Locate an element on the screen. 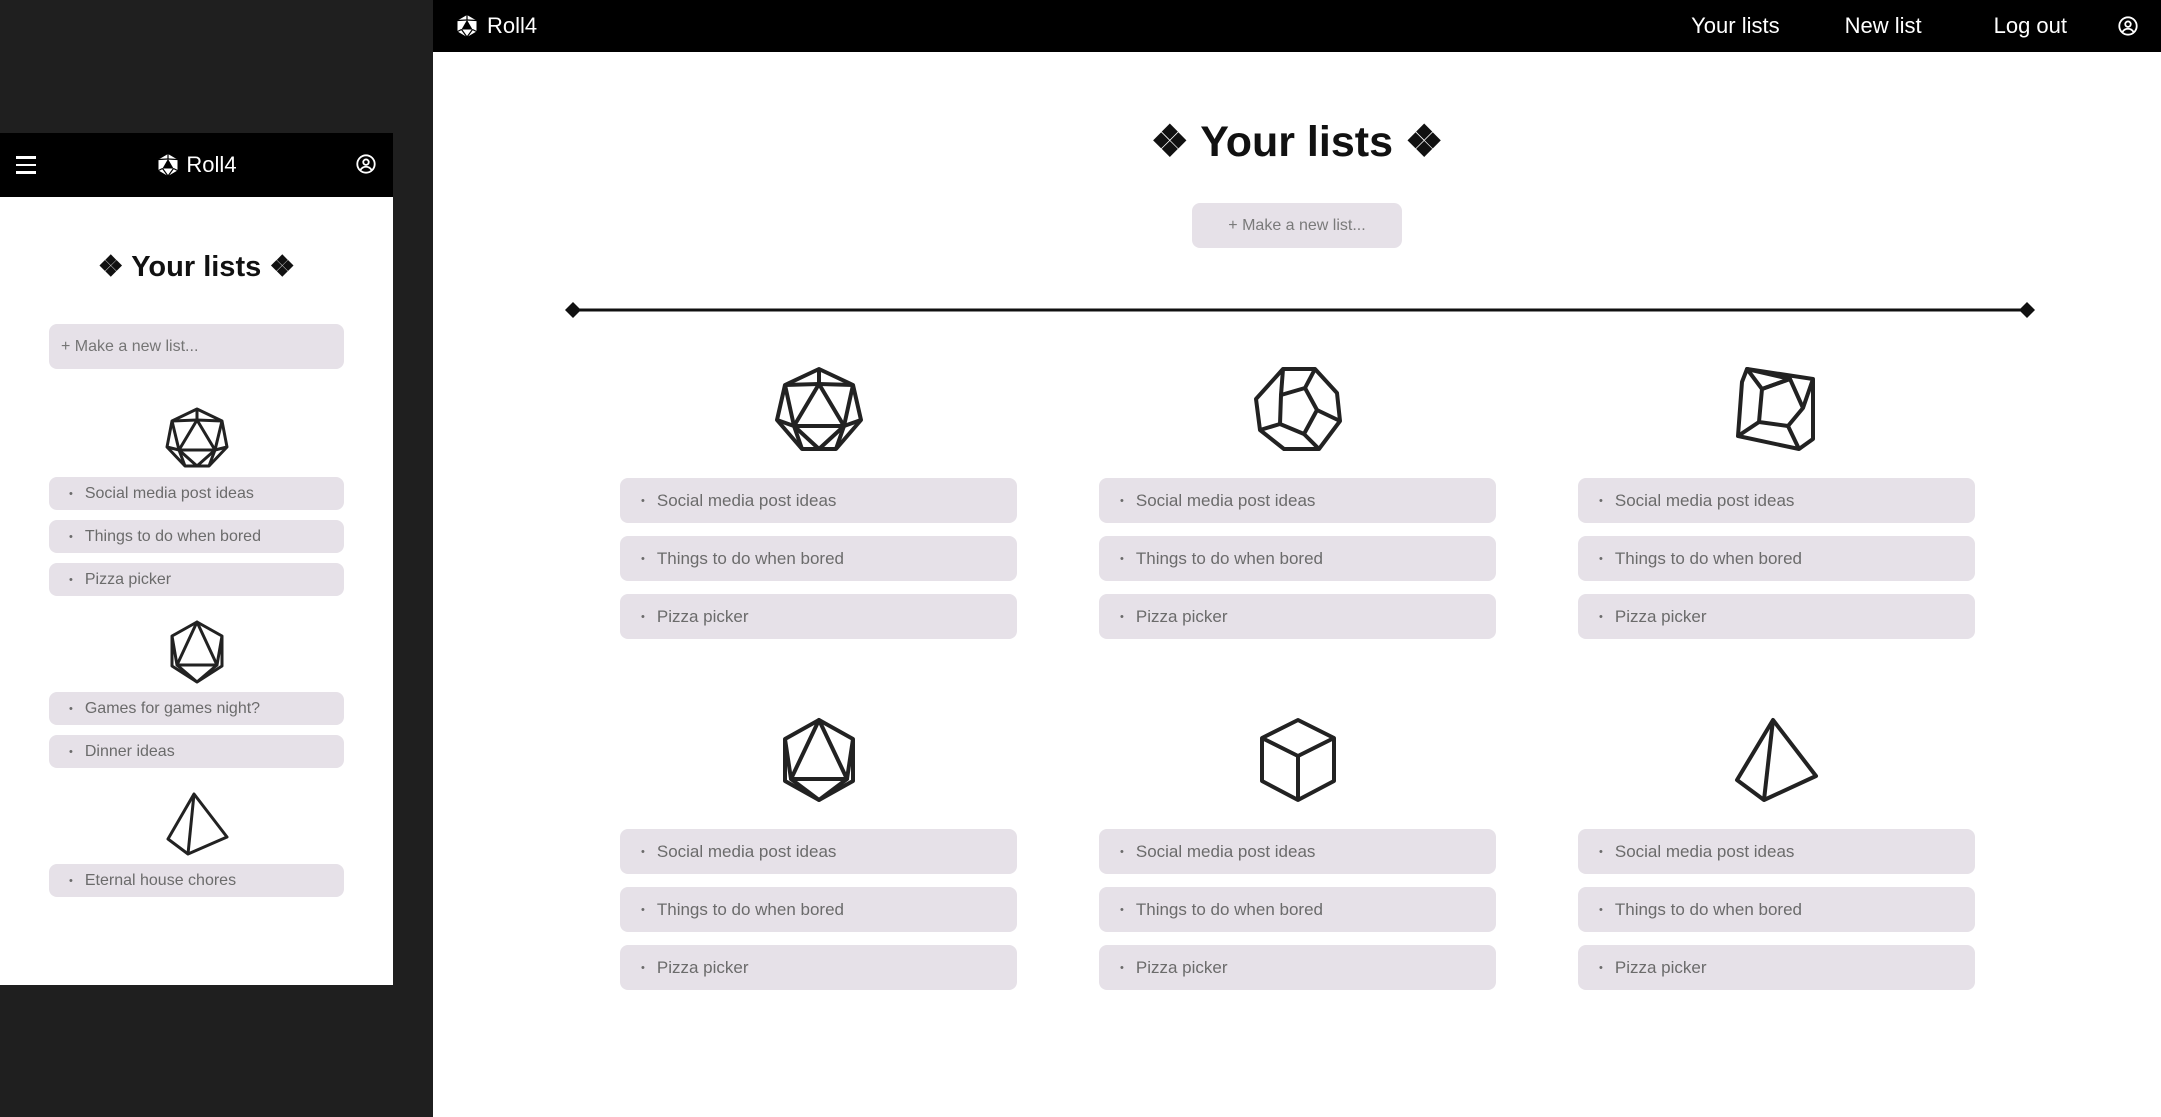 This screenshot has width=2161, height=1117. list-group: Eternal house chores is located at coordinates (196, 844).